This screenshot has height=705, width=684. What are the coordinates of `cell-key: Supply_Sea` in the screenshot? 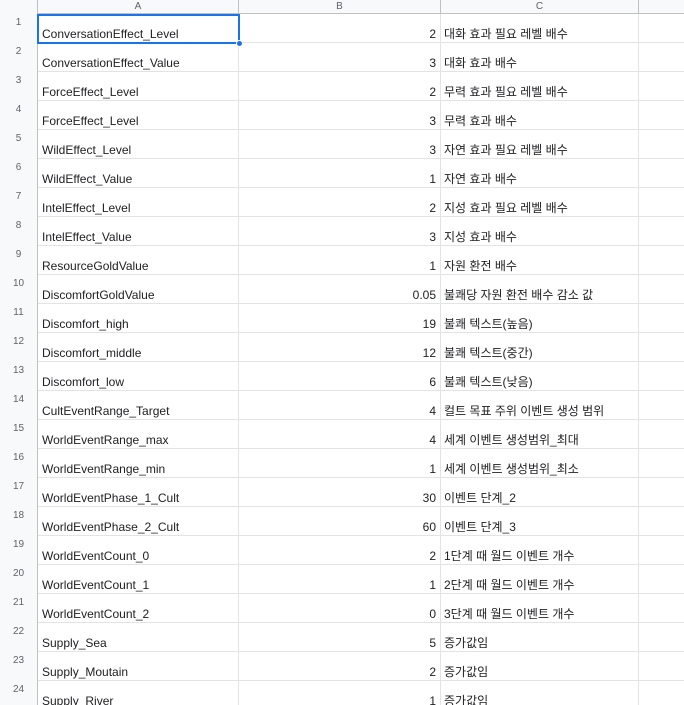 It's located at (138, 637).